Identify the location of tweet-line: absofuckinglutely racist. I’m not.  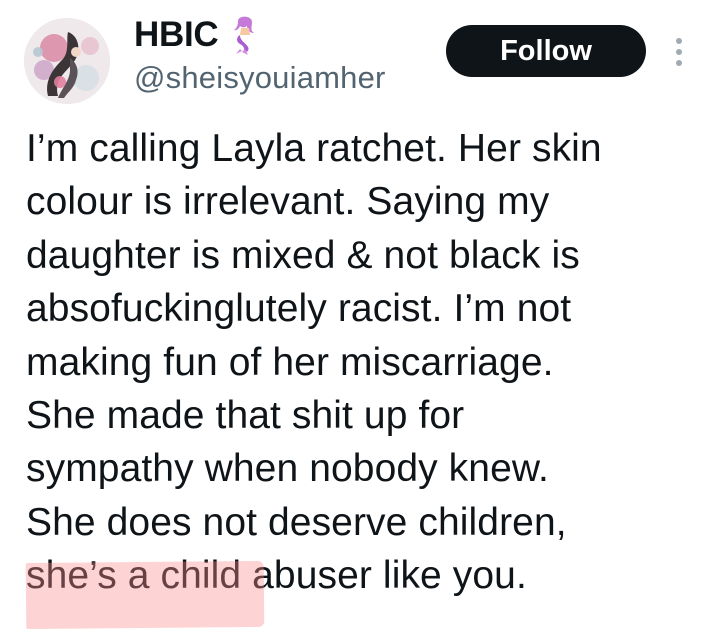
(299, 309).